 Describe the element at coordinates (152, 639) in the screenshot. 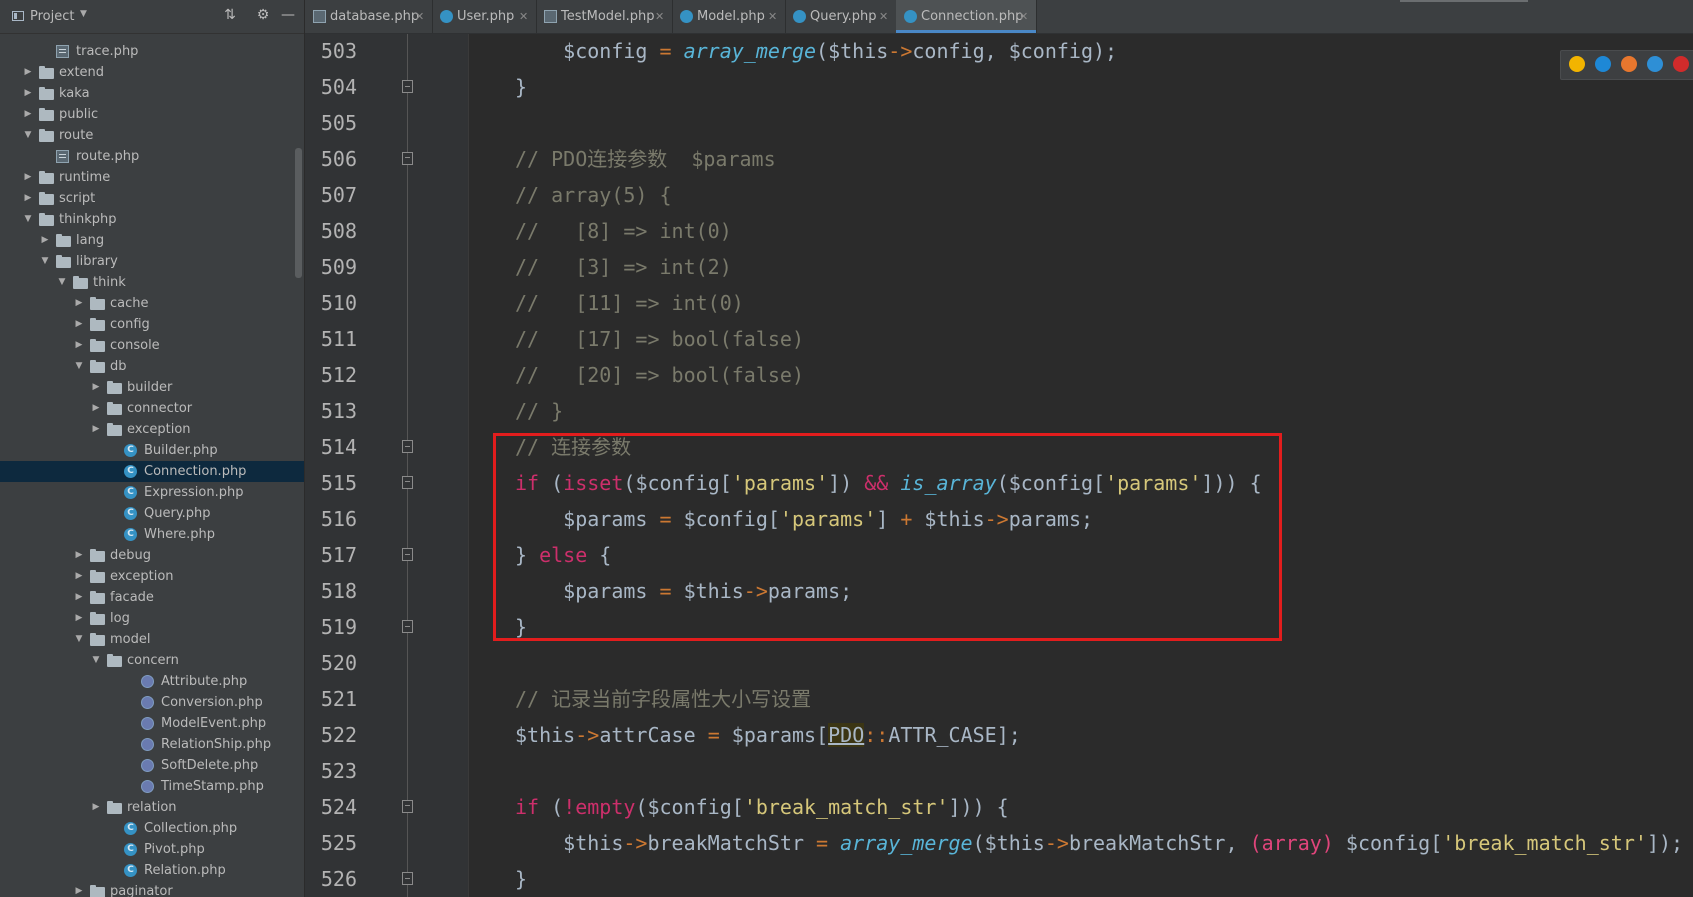

I see `tree-folder: ▼ model` at that location.